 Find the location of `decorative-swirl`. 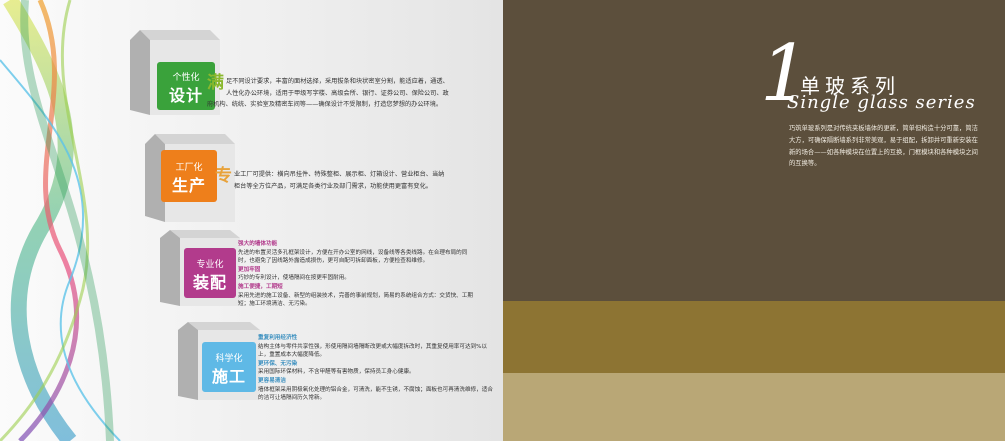

decorative-swirl is located at coordinates (60, 220).